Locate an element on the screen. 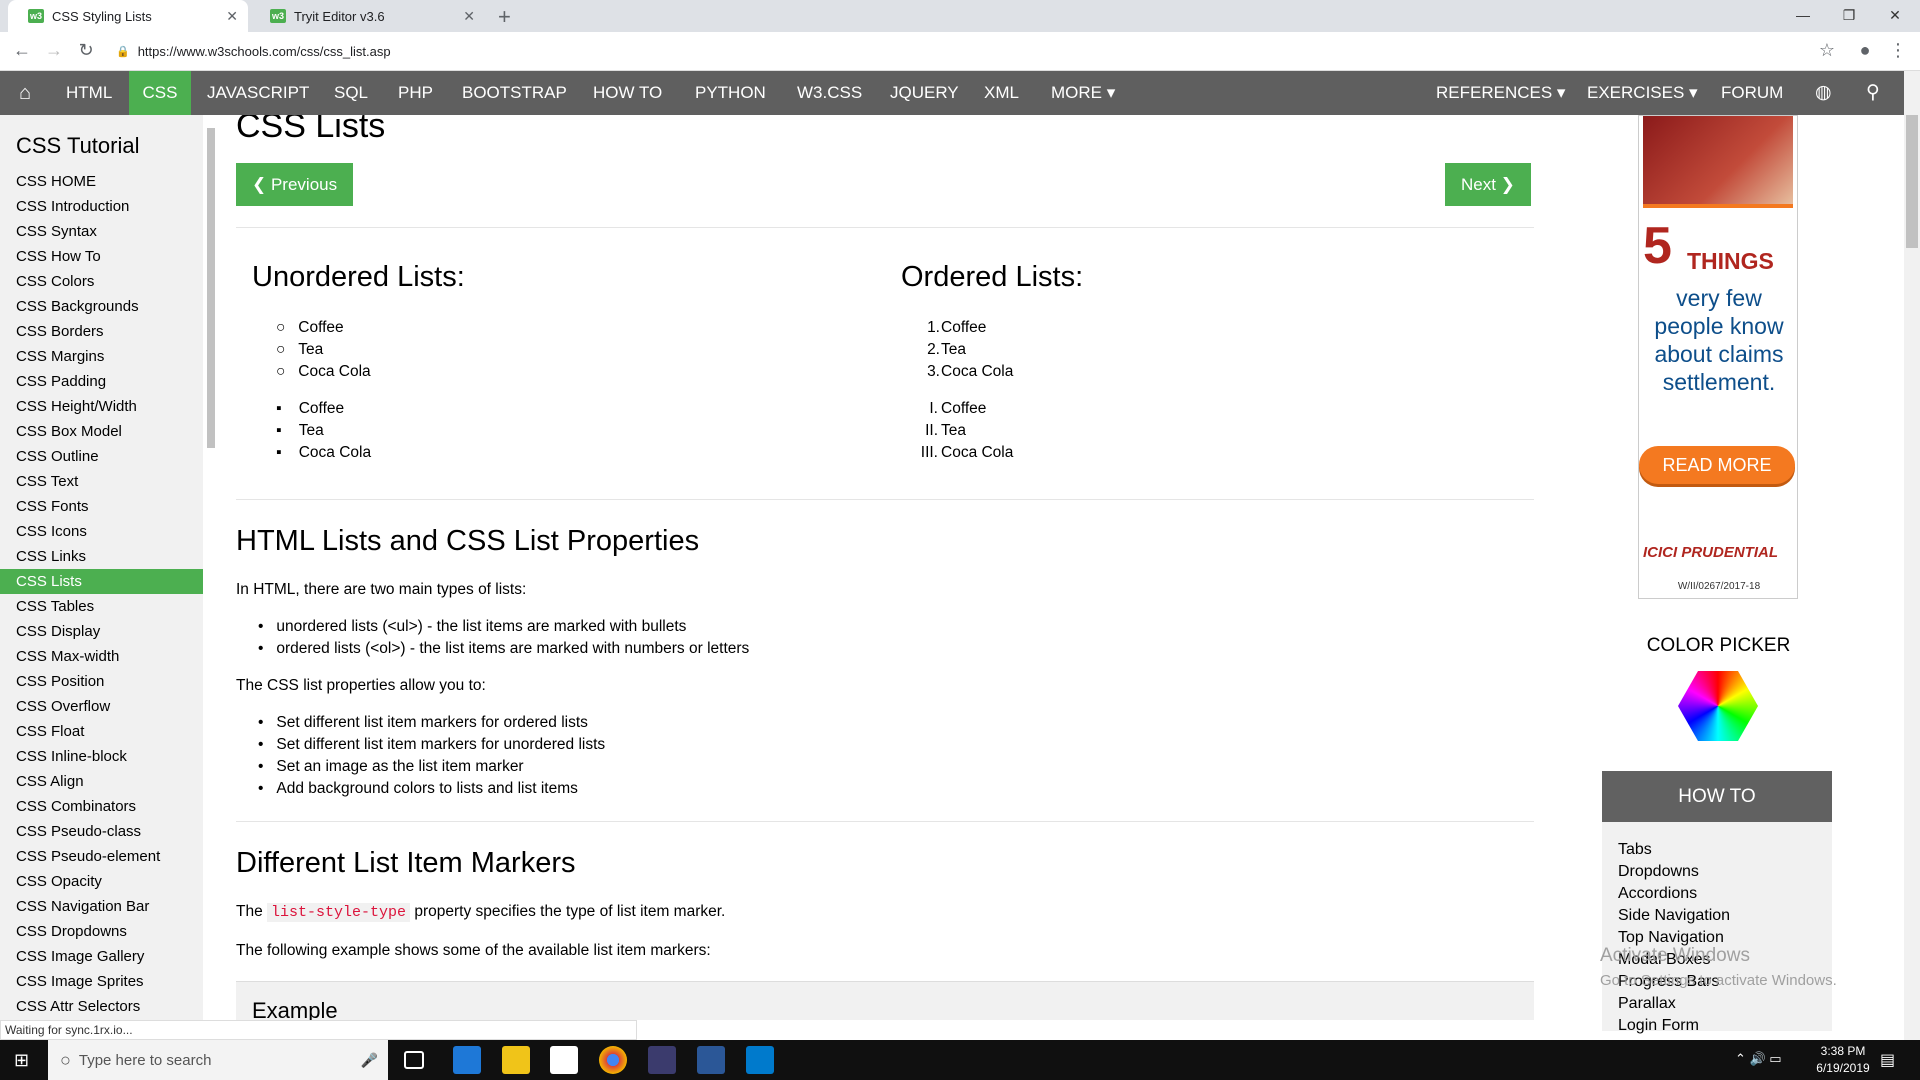 The height and width of the screenshot is (1080, 1920). store-icon is located at coordinates (564, 1060).